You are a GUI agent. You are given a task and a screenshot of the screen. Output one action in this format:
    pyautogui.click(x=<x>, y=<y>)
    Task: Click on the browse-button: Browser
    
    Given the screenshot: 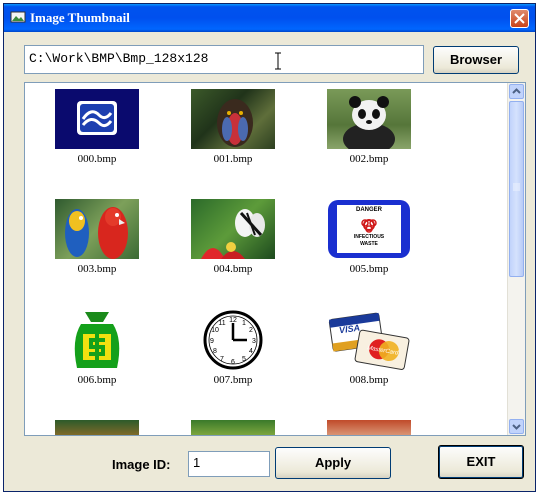 What is the action you would take?
    pyautogui.click(x=476, y=60)
    